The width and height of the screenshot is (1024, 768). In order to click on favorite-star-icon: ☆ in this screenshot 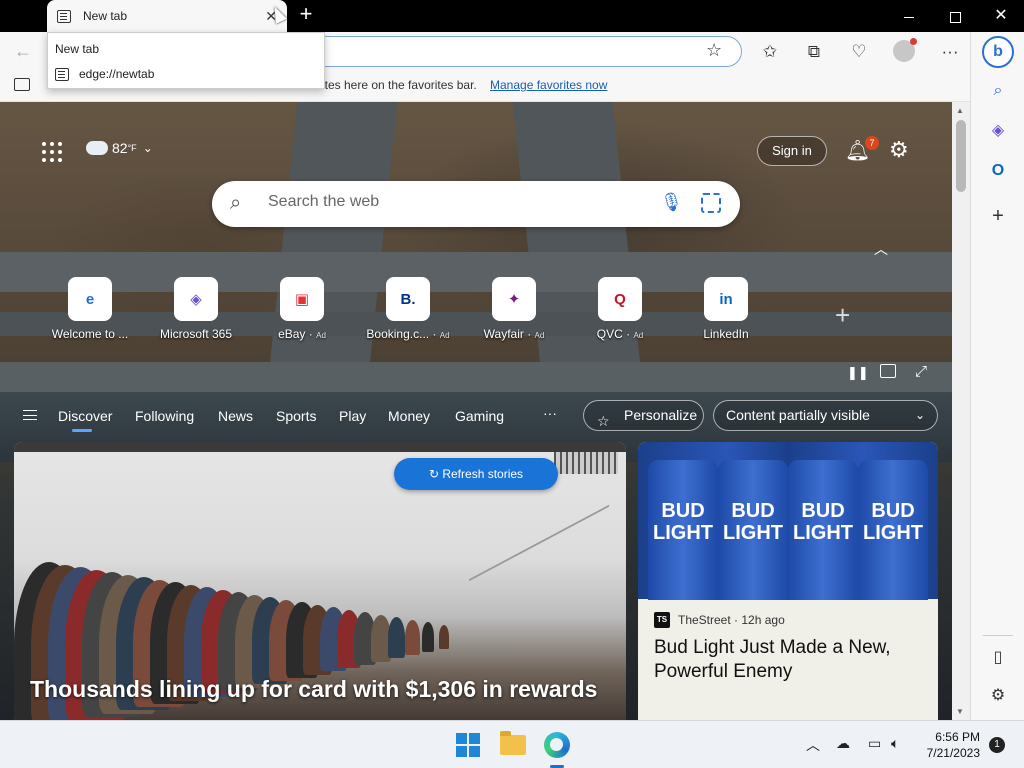, I will do `click(714, 50)`.